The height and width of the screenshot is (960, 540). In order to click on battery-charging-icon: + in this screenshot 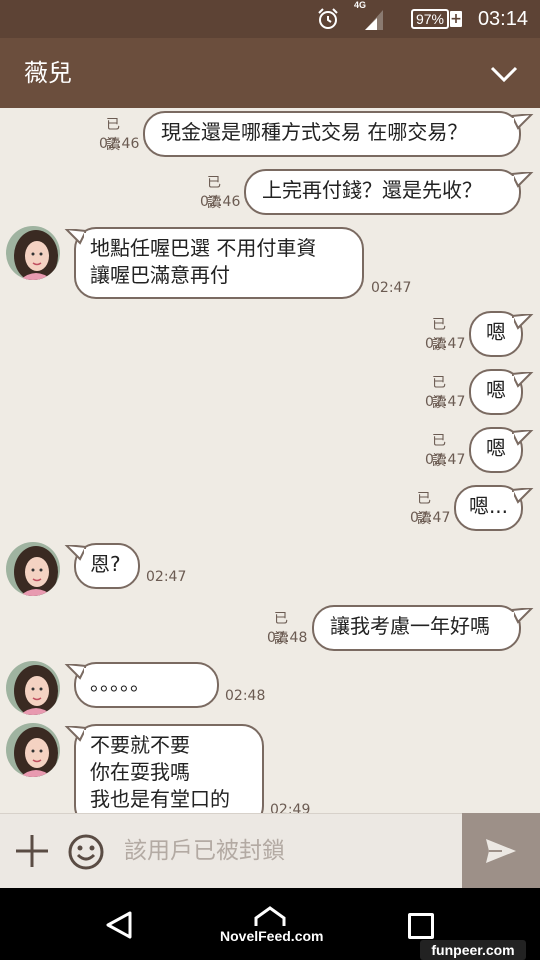, I will do `click(456, 19)`.